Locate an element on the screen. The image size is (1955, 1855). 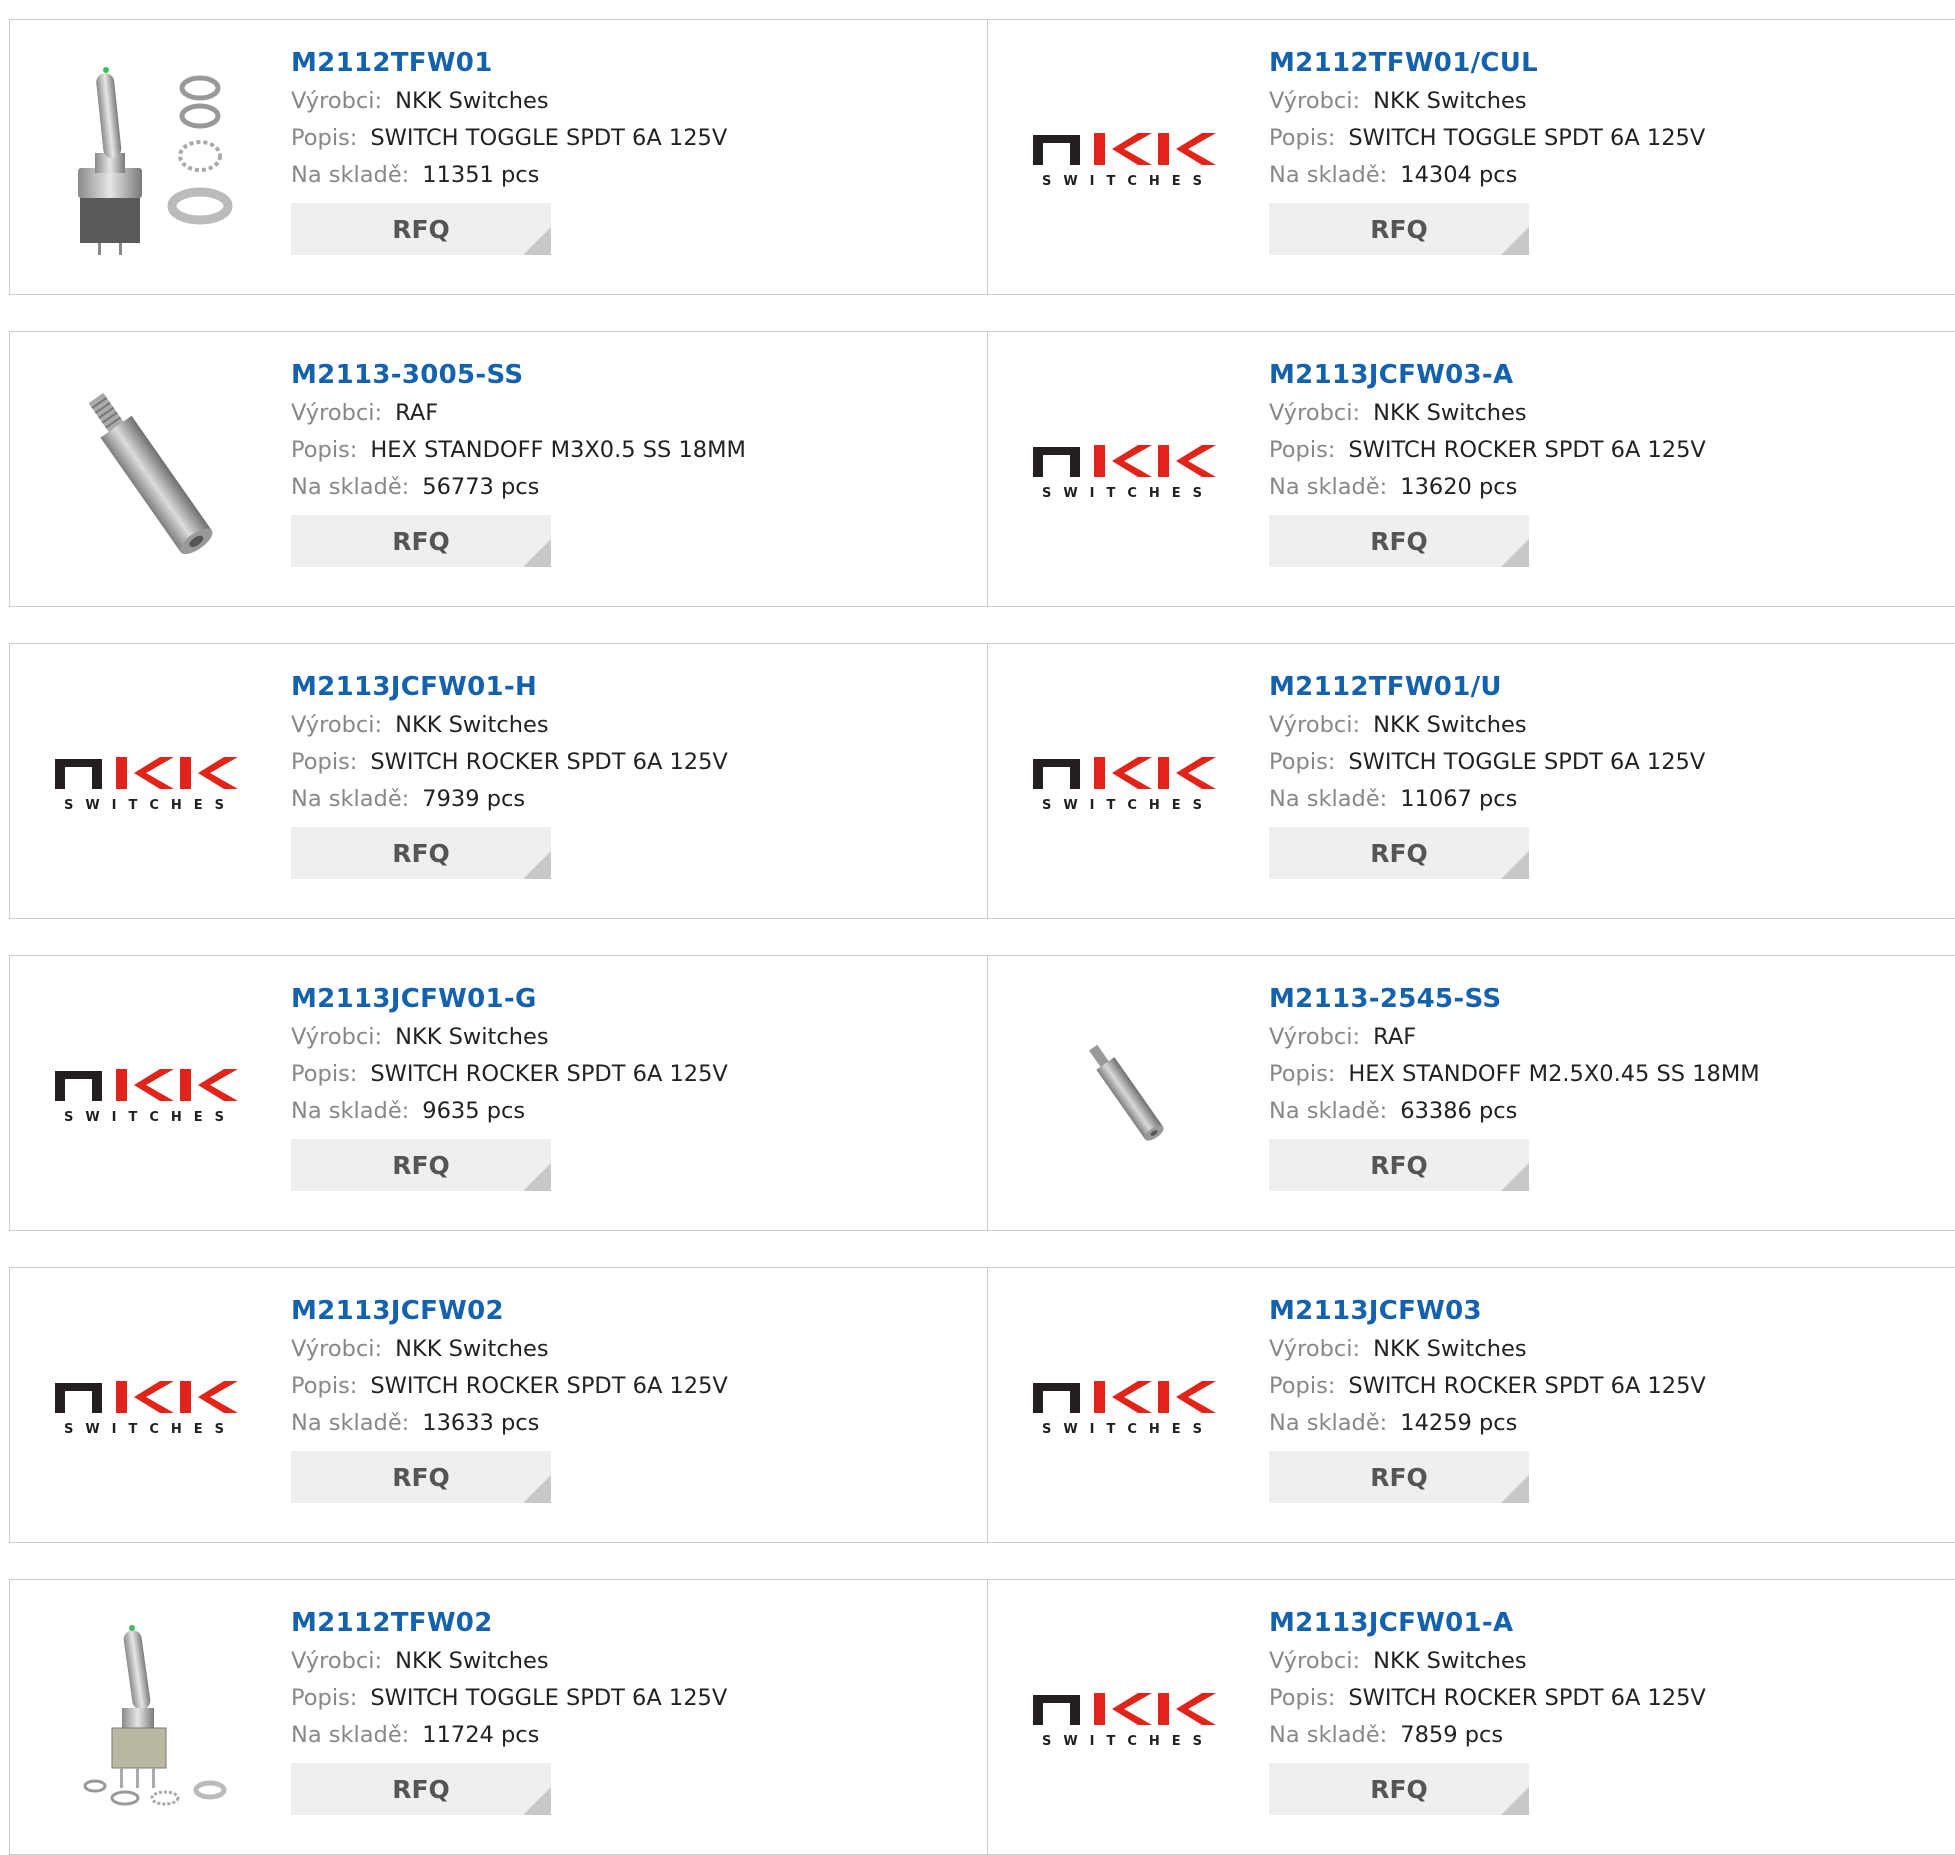
stock-value: 14304 pcs is located at coordinates (1459, 175).